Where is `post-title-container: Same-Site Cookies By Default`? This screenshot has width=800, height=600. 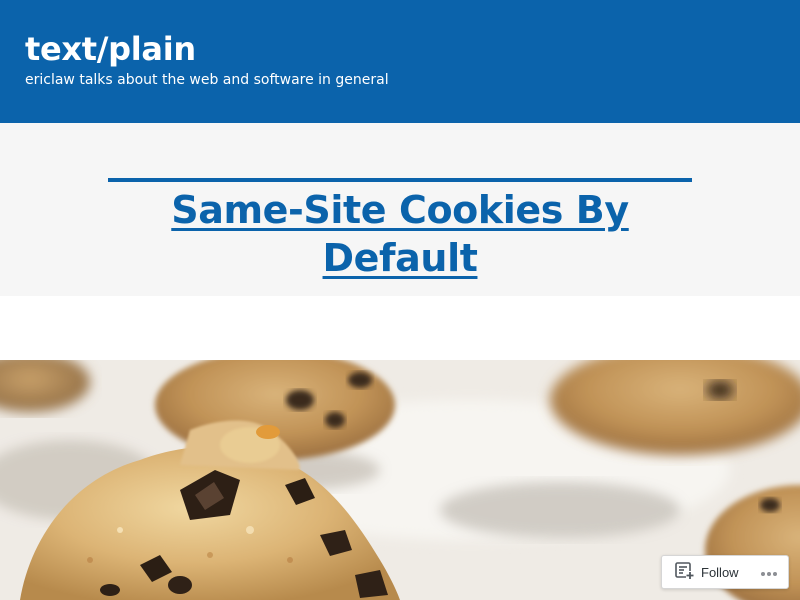 post-title-container: Same-Site Cookies By Default is located at coordinates (400, 230).